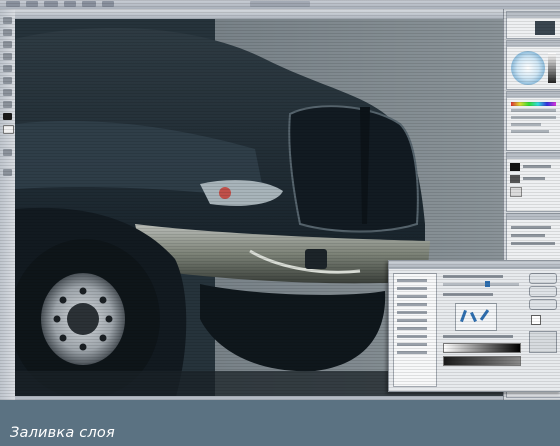  Describe the element at coordinates (13, 4) in the screenshot. I see `menu-item-file` at that location.